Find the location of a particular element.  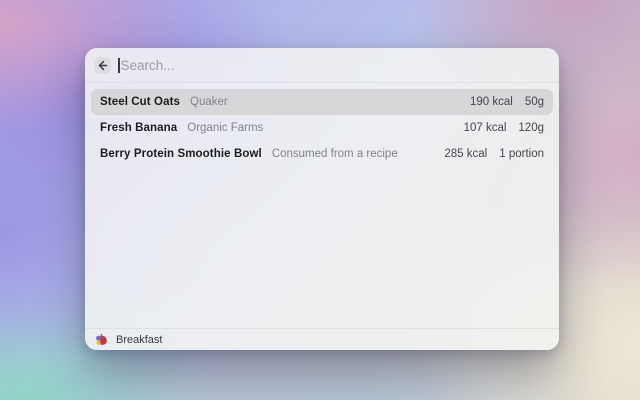

food-calories: 285 kcal is located at coordinates (466, 154).